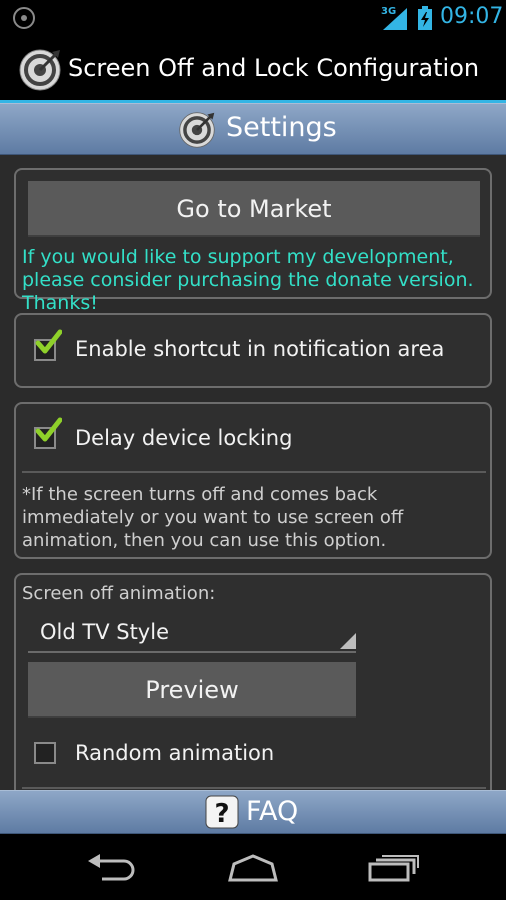 Image resolution: width=506 pixels, height=900 pixels. What do you see at coordinates (254, 472) in the screenshot?
I see `delay-divider` at bounding box center [254, 472].